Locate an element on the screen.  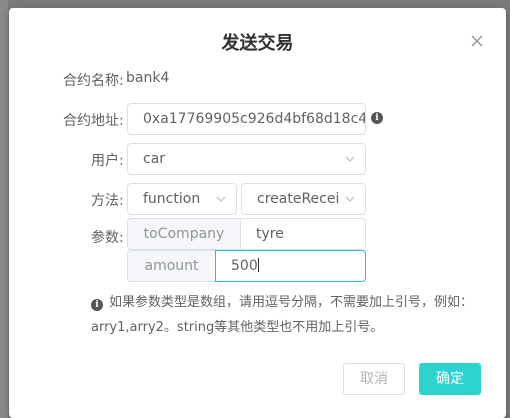
param-value-amount-text: 500 is located at coordinates (244, 266).